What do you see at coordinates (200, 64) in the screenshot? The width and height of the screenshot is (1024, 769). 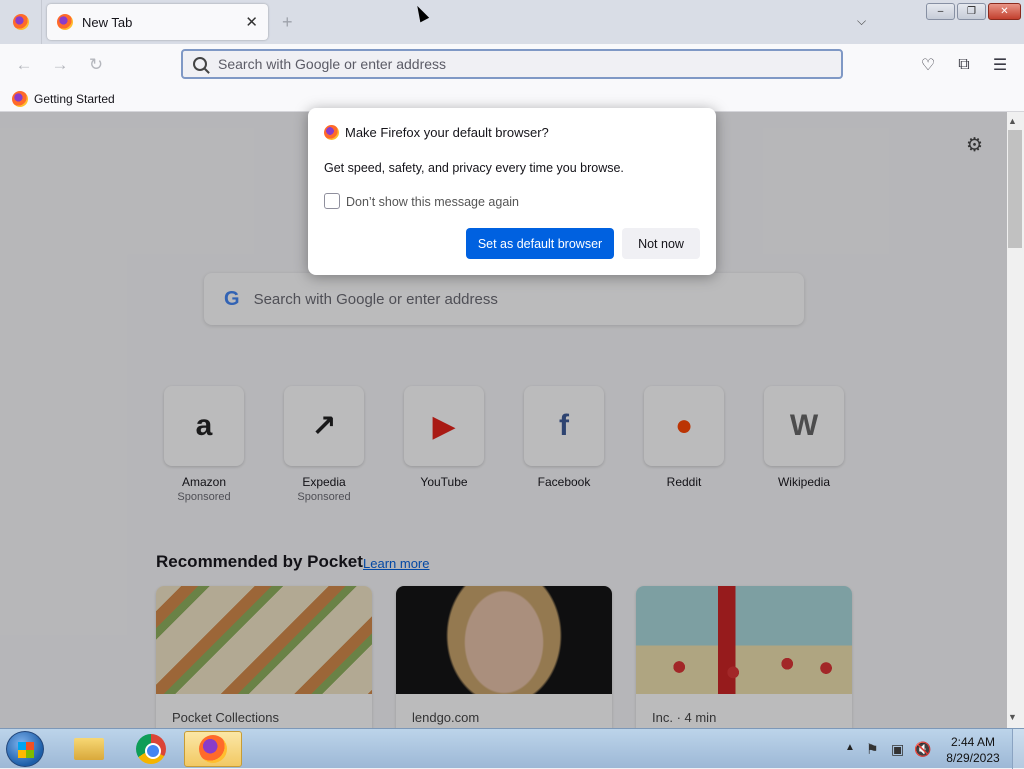 I see `search-icon` at bounding box center [200, 64].